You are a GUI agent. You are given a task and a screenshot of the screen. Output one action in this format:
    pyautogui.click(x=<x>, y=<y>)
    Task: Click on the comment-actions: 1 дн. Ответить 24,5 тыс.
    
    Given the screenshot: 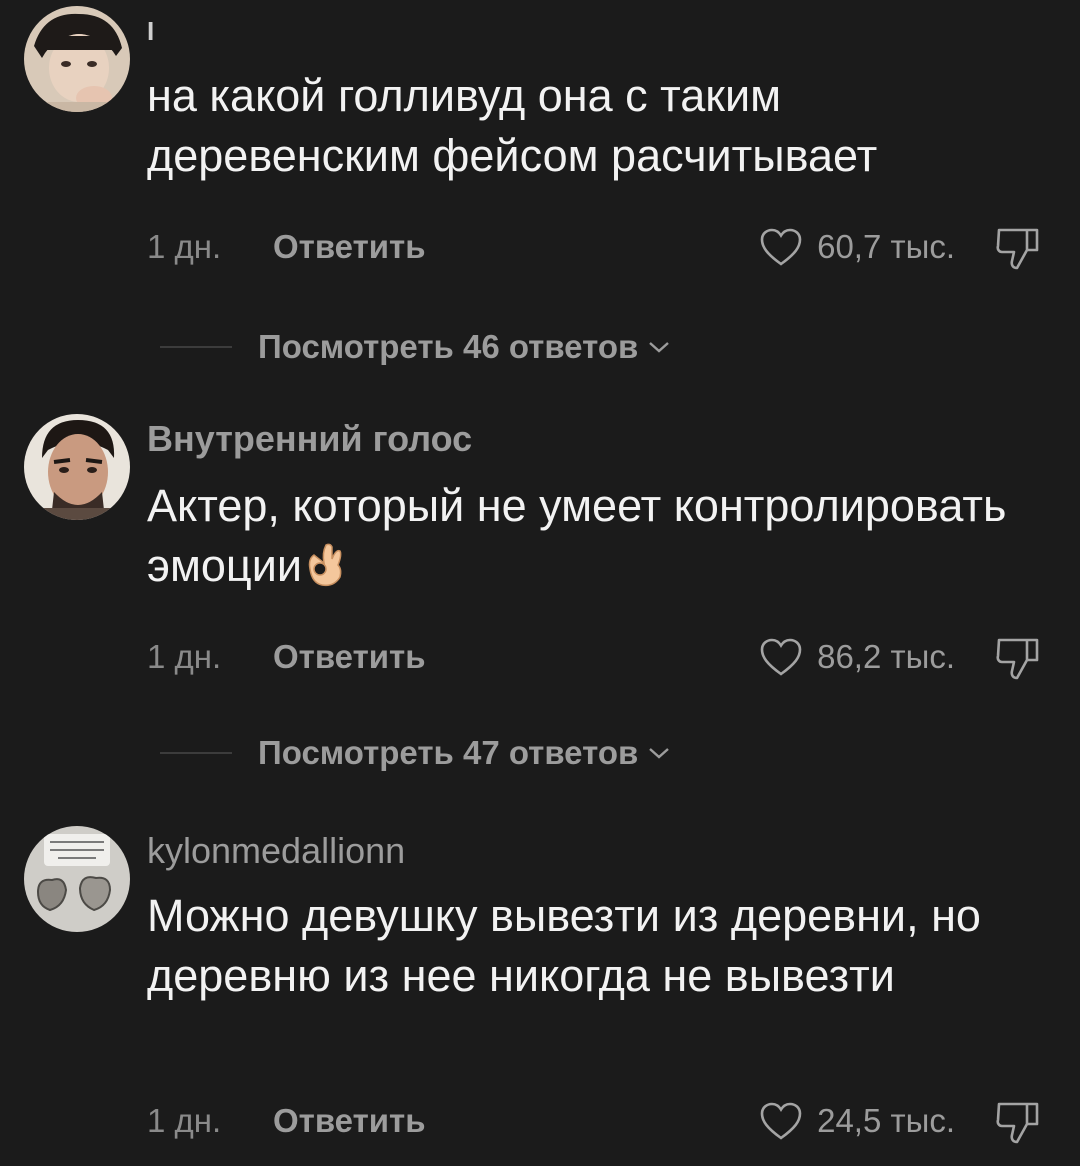 What is the action you would take?
    pyautogui.click(x=597, y=1121)
    